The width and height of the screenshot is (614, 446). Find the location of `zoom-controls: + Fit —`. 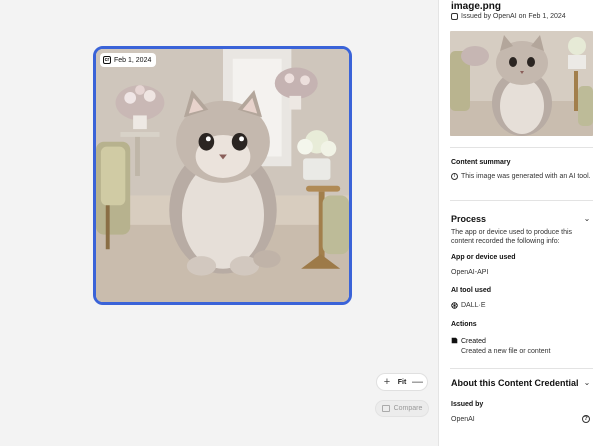

zoom-controls: + Fit — is located at coordinates (402, 382).